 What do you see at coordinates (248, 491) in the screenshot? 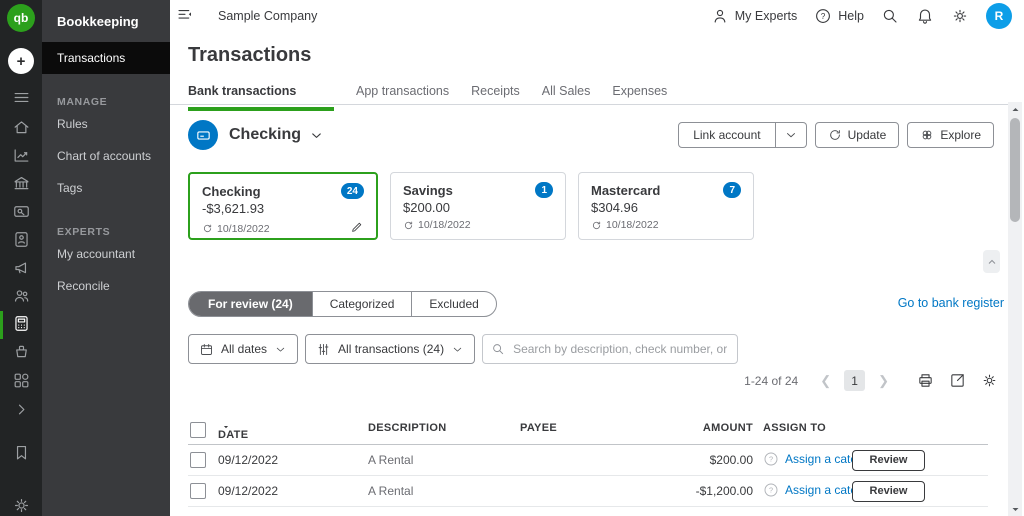
I see `cell-date: 09/12/2022` at bounding box center [248, 491].